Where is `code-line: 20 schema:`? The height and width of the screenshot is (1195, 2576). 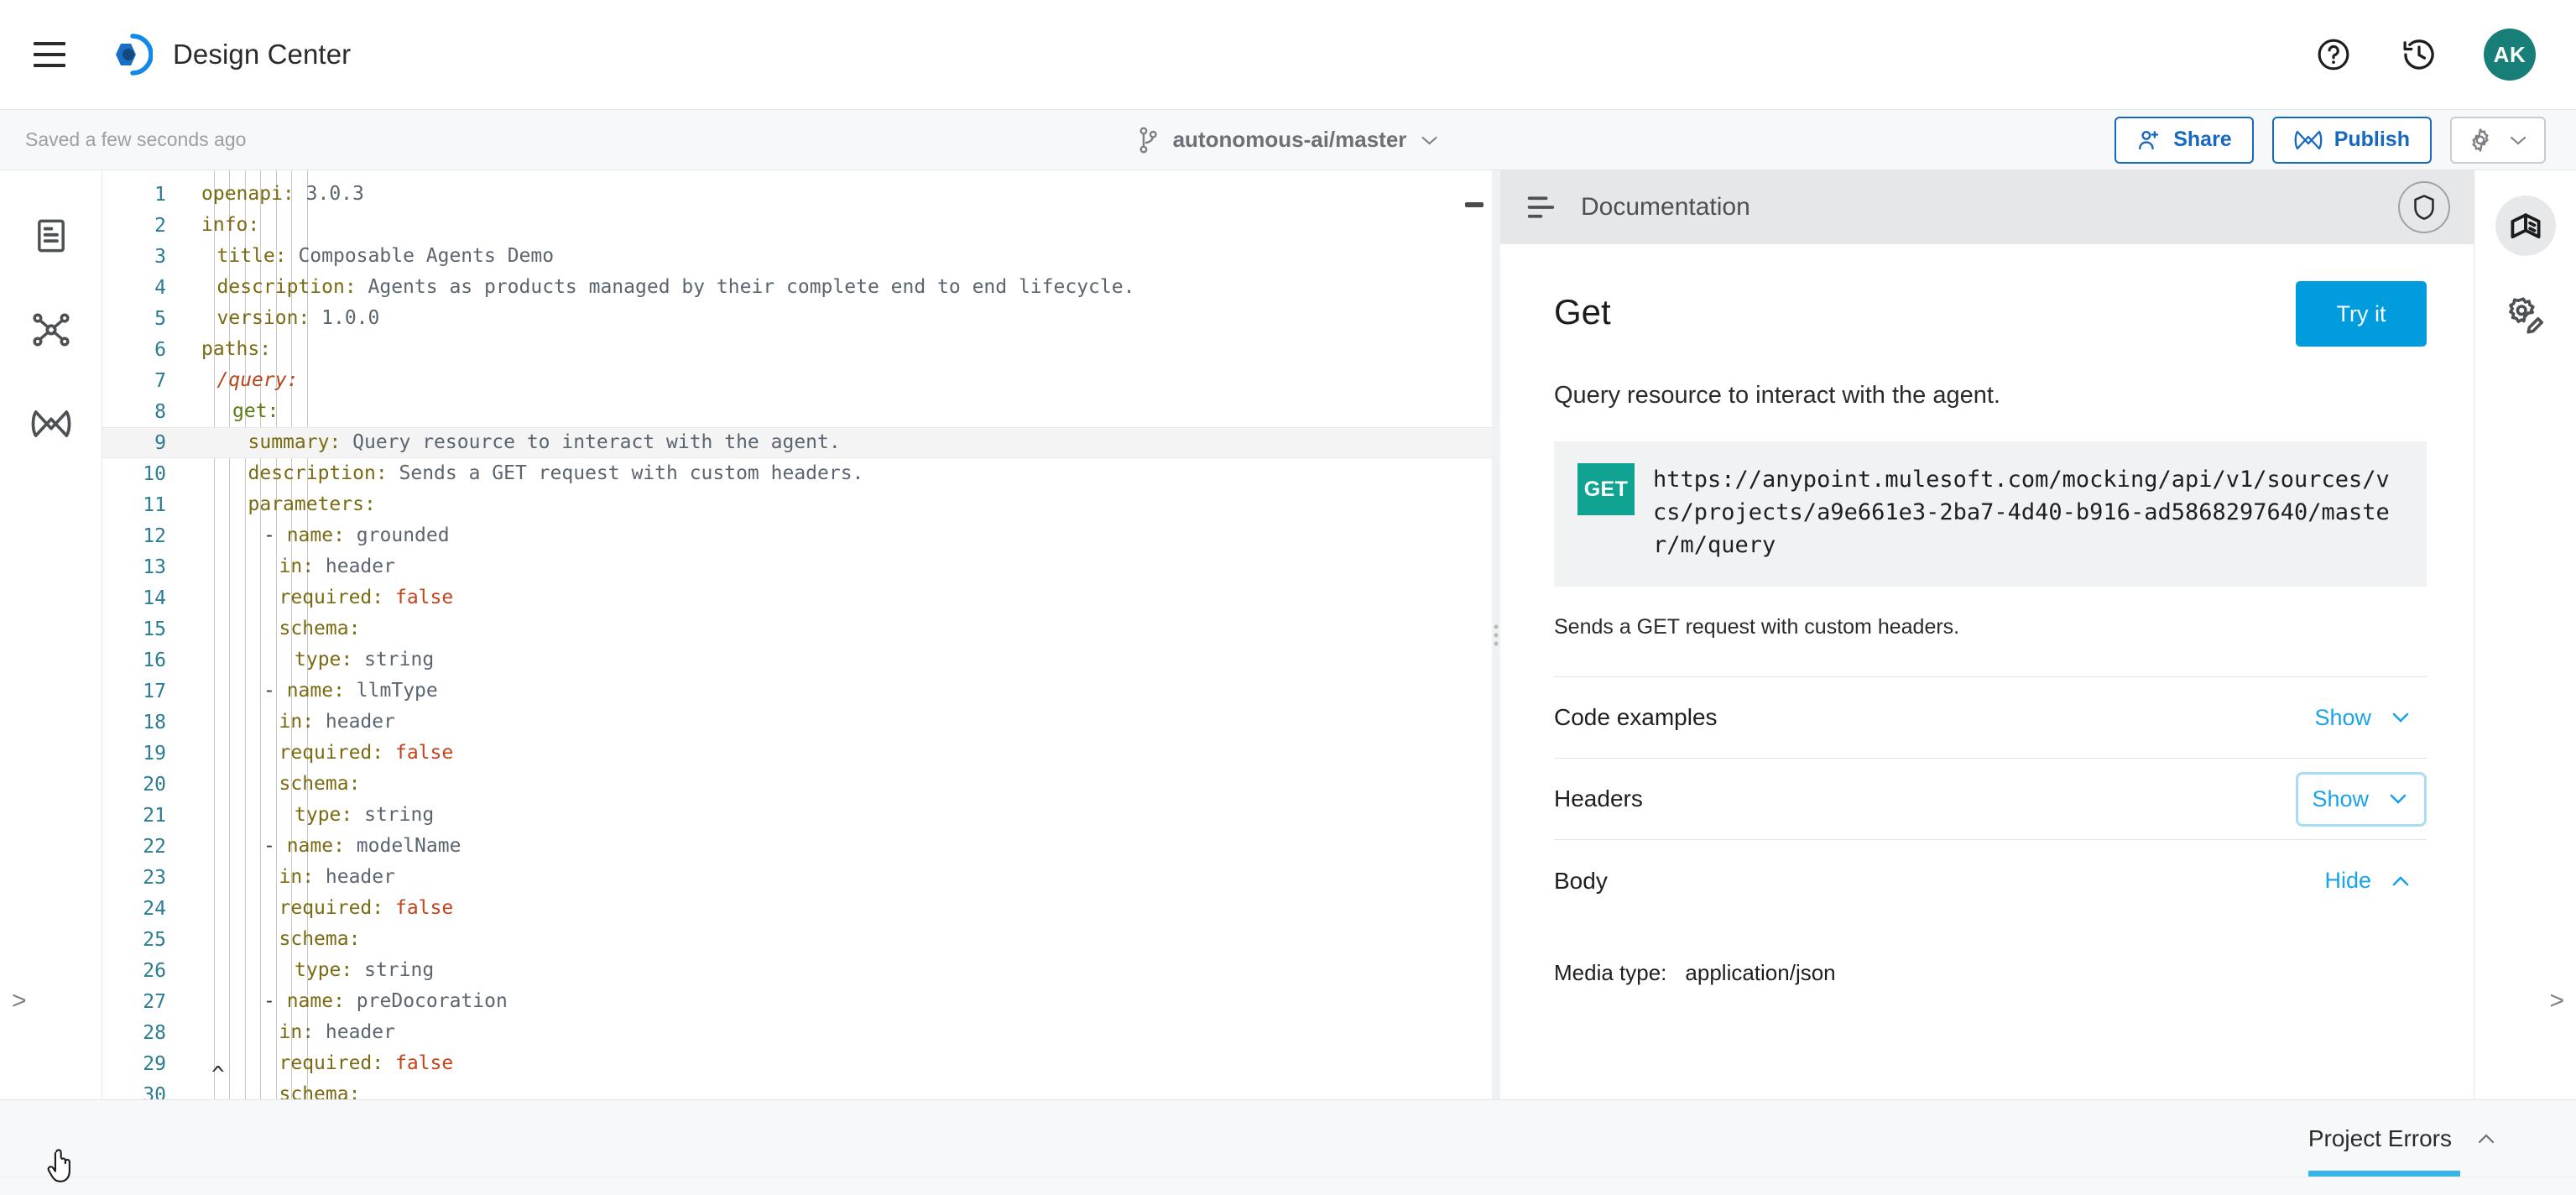
code-line: 20 schema: is located at coordinates (797, 784).